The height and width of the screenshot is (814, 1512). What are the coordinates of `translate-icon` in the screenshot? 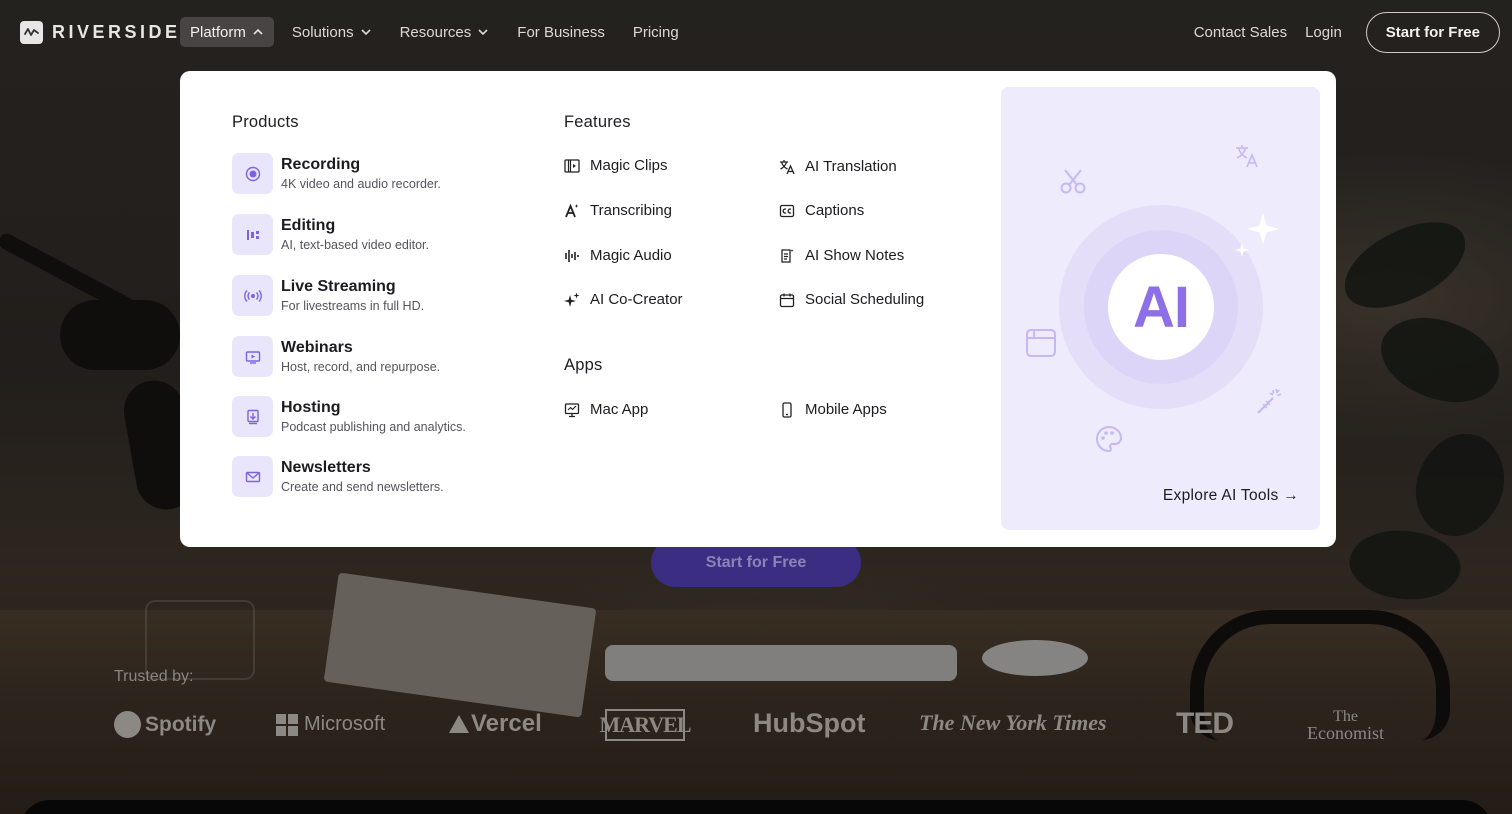 It's located at (787, 167).